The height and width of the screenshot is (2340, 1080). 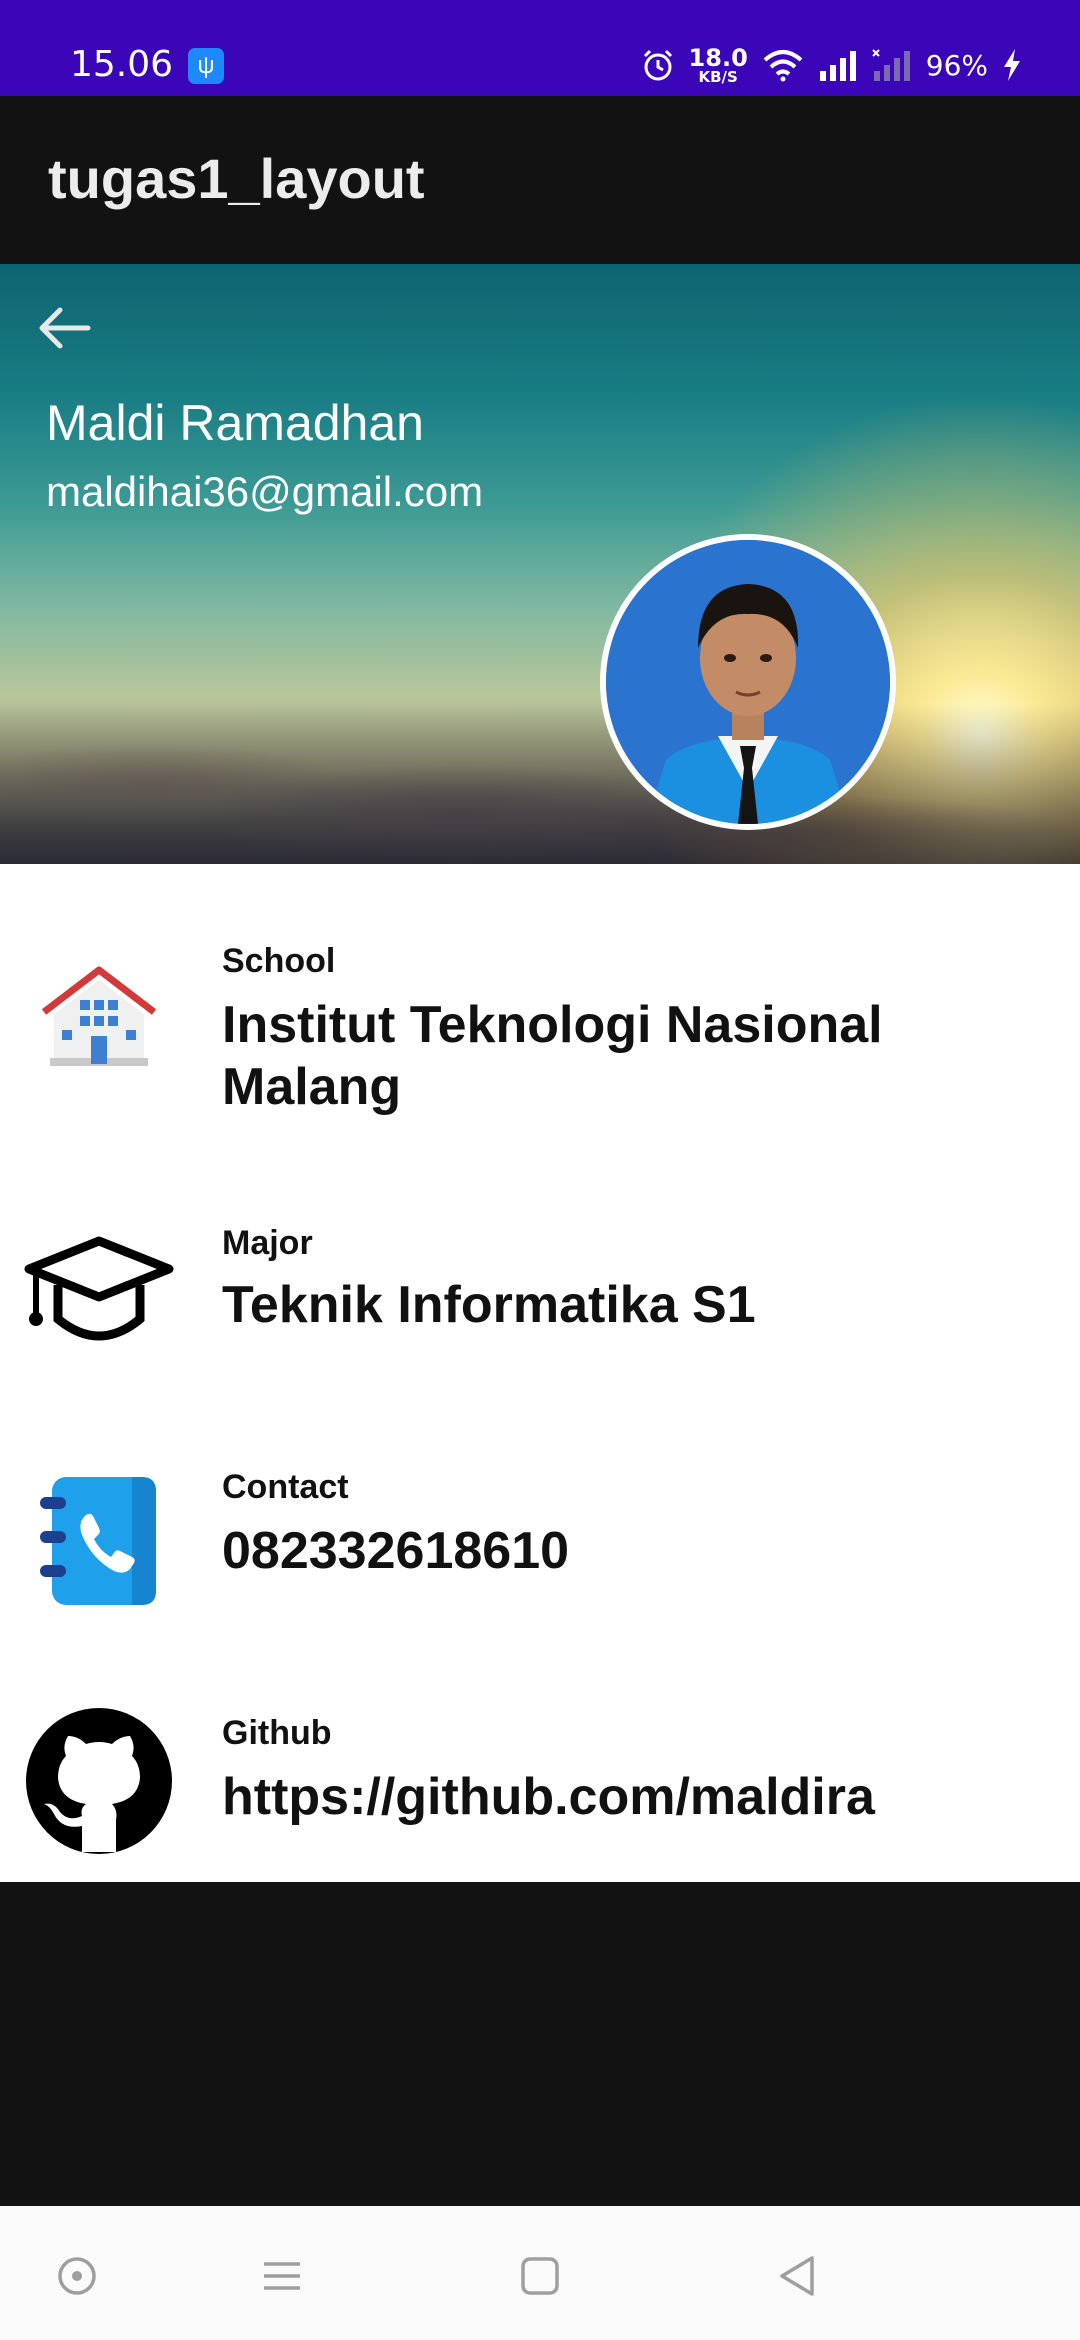 What do you see at coordinates (65, 328) in the screenshot?
I see `back-arrow-icon` at bounding box center [65, 328].